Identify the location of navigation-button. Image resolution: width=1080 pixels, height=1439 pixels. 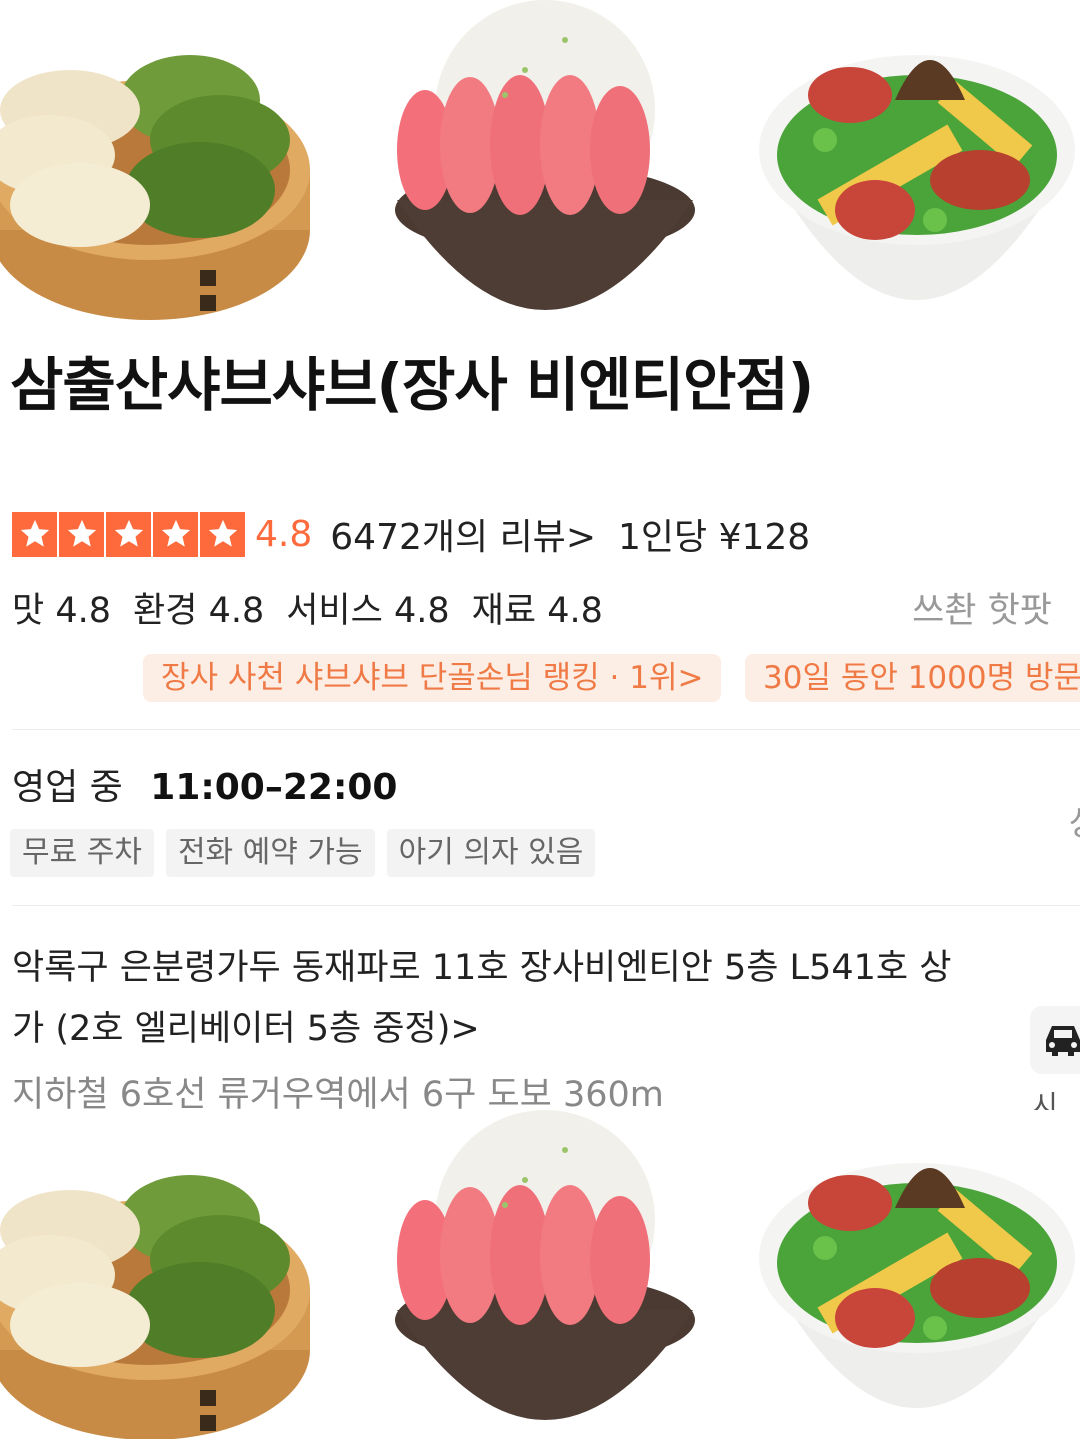
(1055, 1040).